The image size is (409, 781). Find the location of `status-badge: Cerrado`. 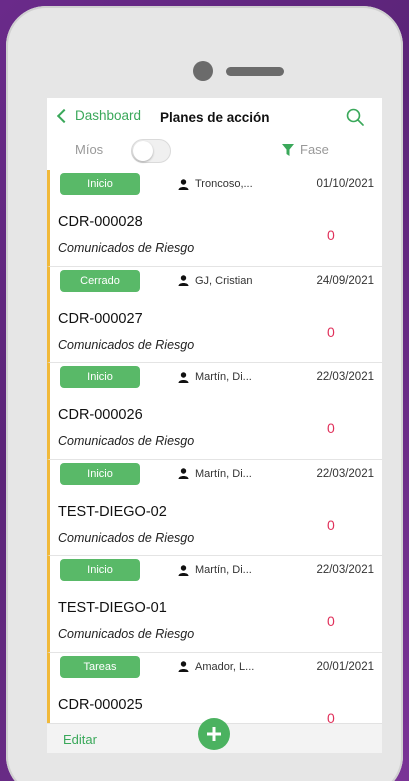

status-badge: Cerrado is located at coordinates (100, 280).